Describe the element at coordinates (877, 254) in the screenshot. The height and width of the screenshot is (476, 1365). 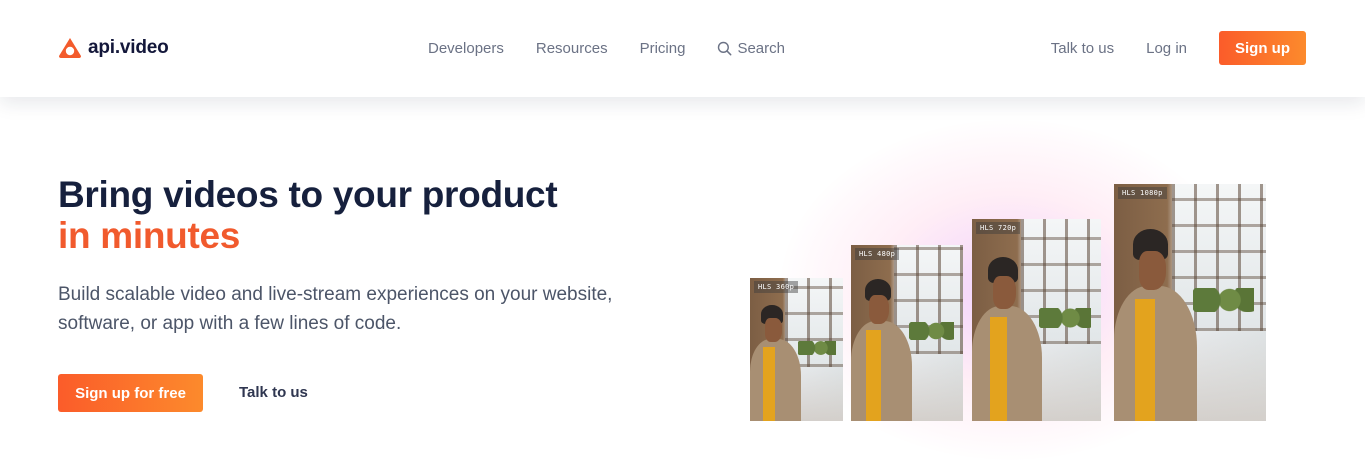
I see `rendition-label: HLS 480p` at that location.